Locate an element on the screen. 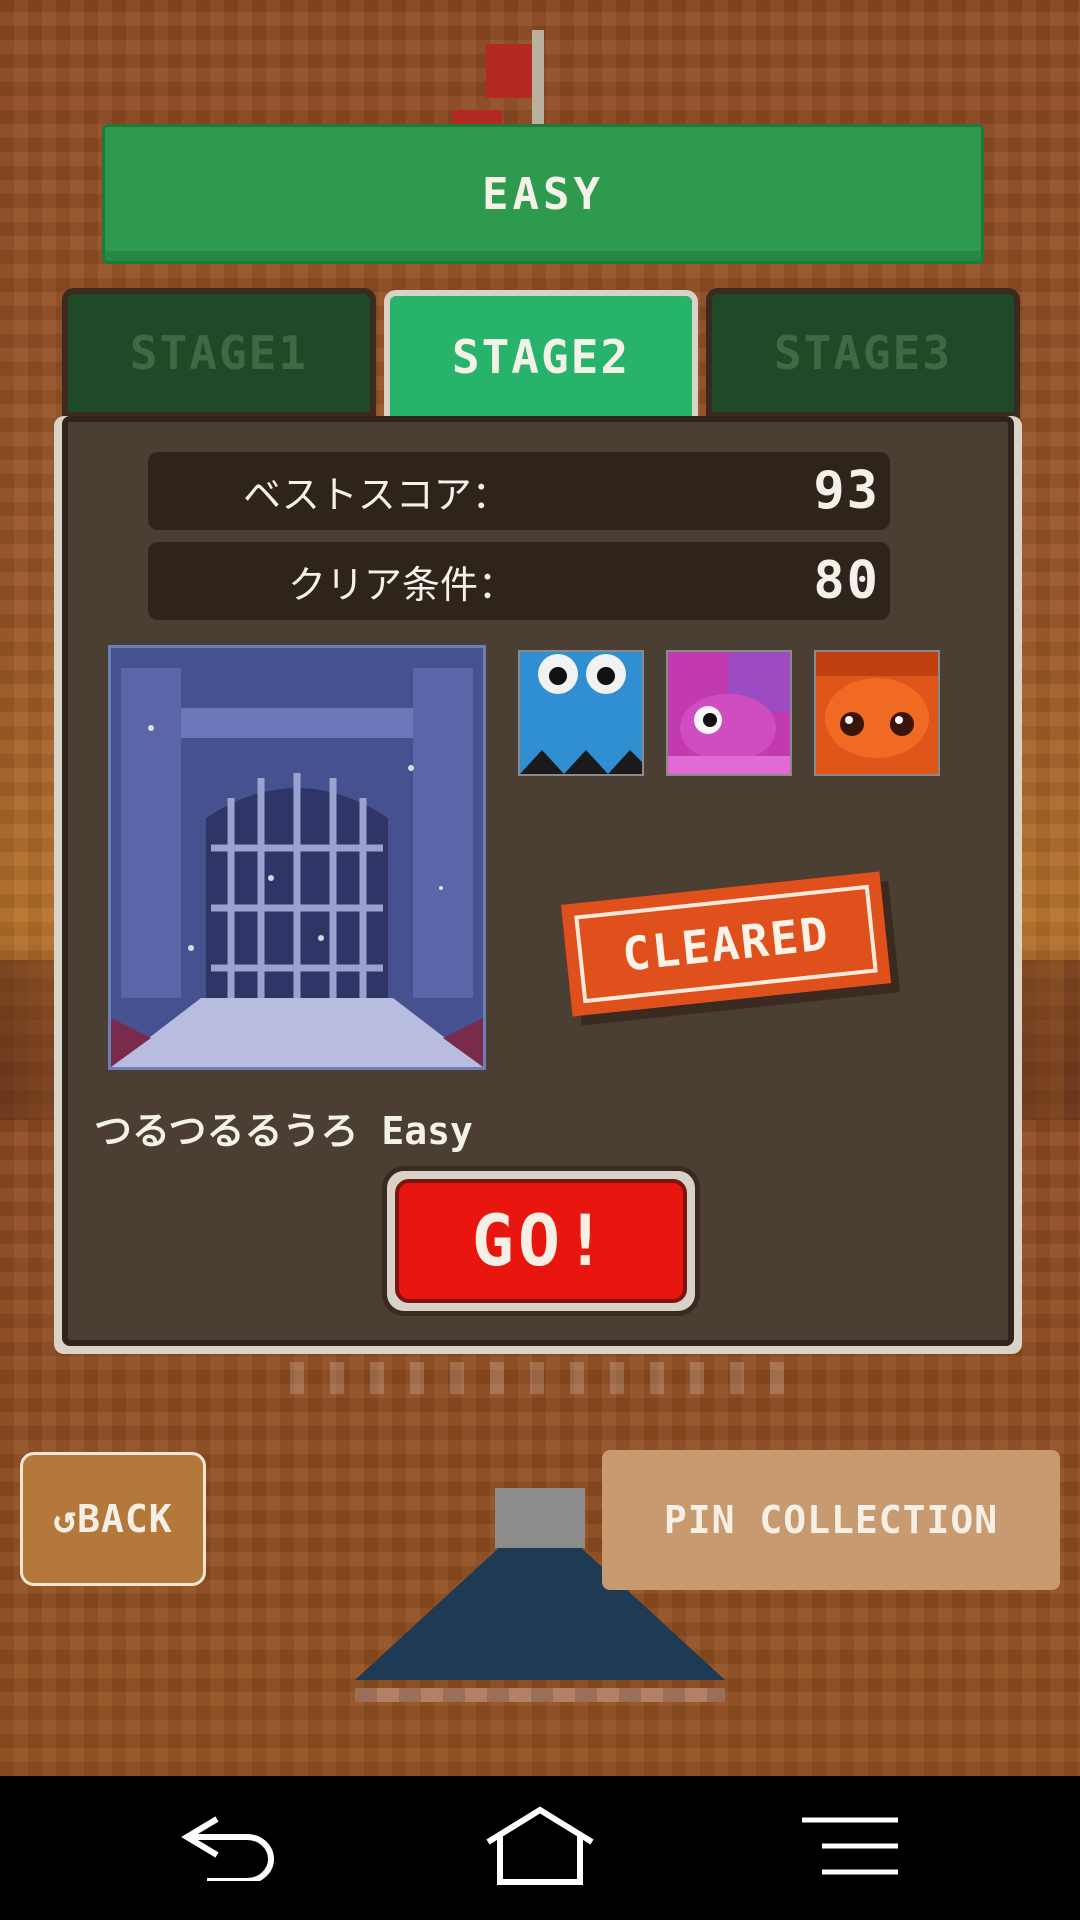  pixel-decoration is located at coordinates (540, 1378).